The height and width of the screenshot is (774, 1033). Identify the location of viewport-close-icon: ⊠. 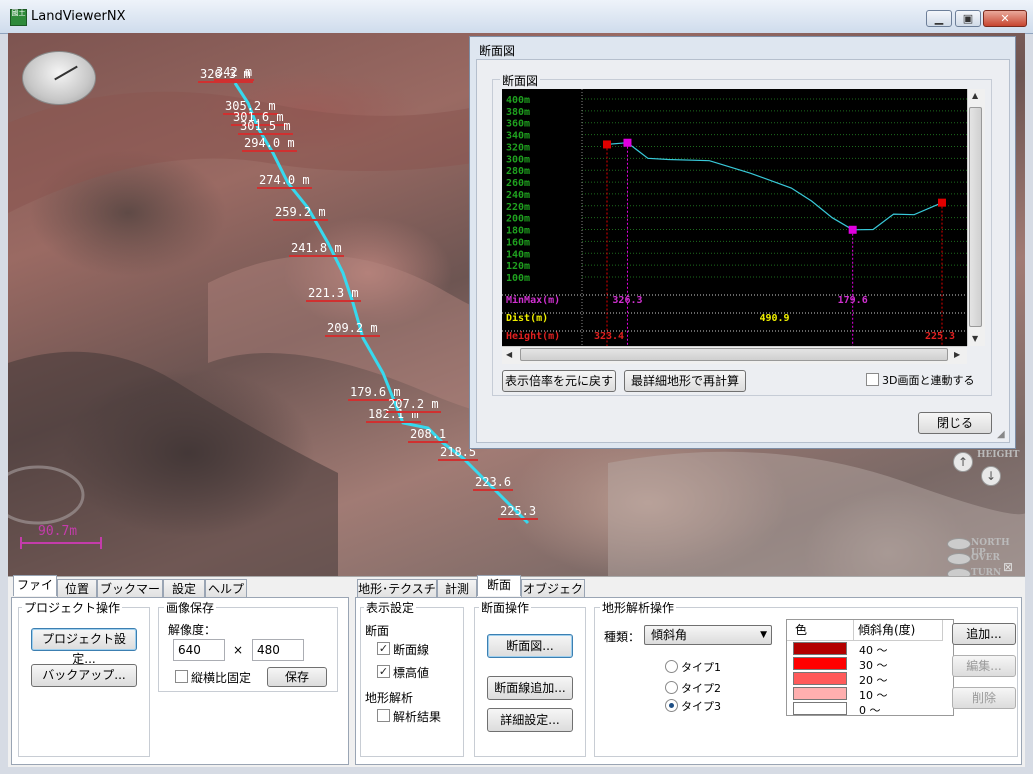
(1008, 567).